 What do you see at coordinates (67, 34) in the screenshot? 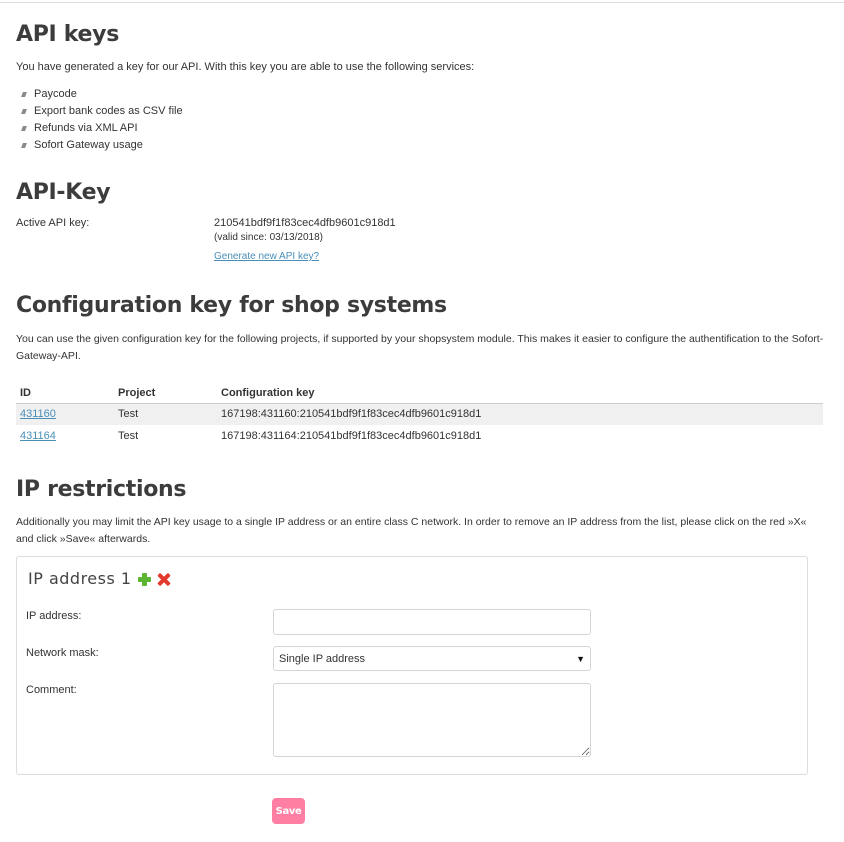
I see `api-keys-heading: API keys` at bounding box center [67, 34].